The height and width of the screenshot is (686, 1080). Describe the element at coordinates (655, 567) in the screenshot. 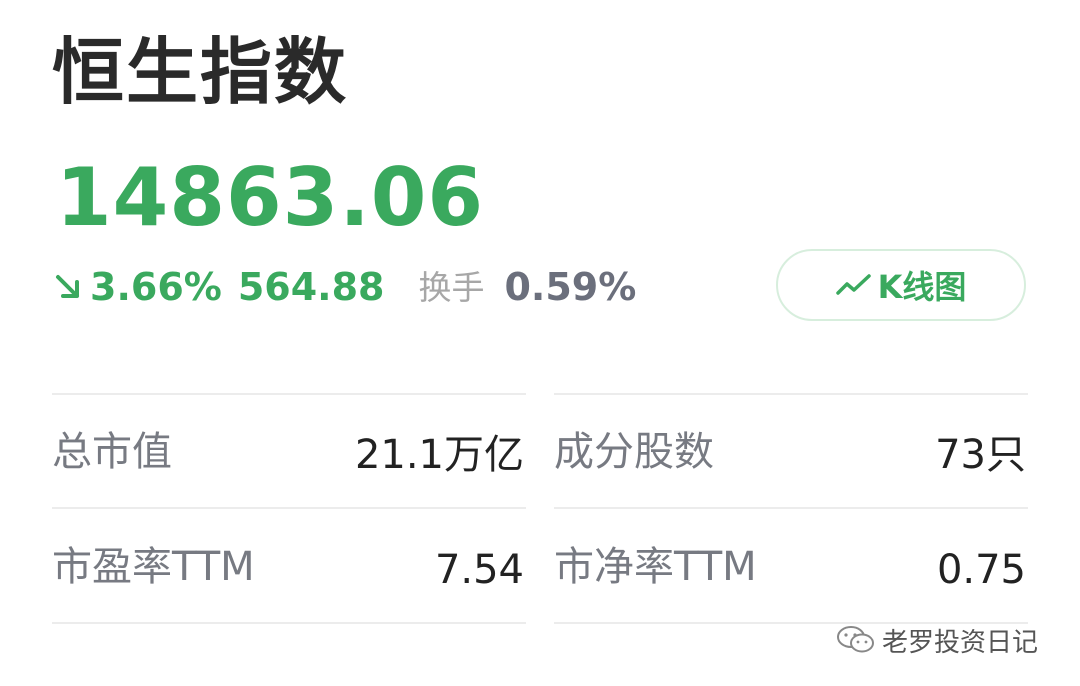

I see `pb-ttm-label: 市净率TTM` at that location.